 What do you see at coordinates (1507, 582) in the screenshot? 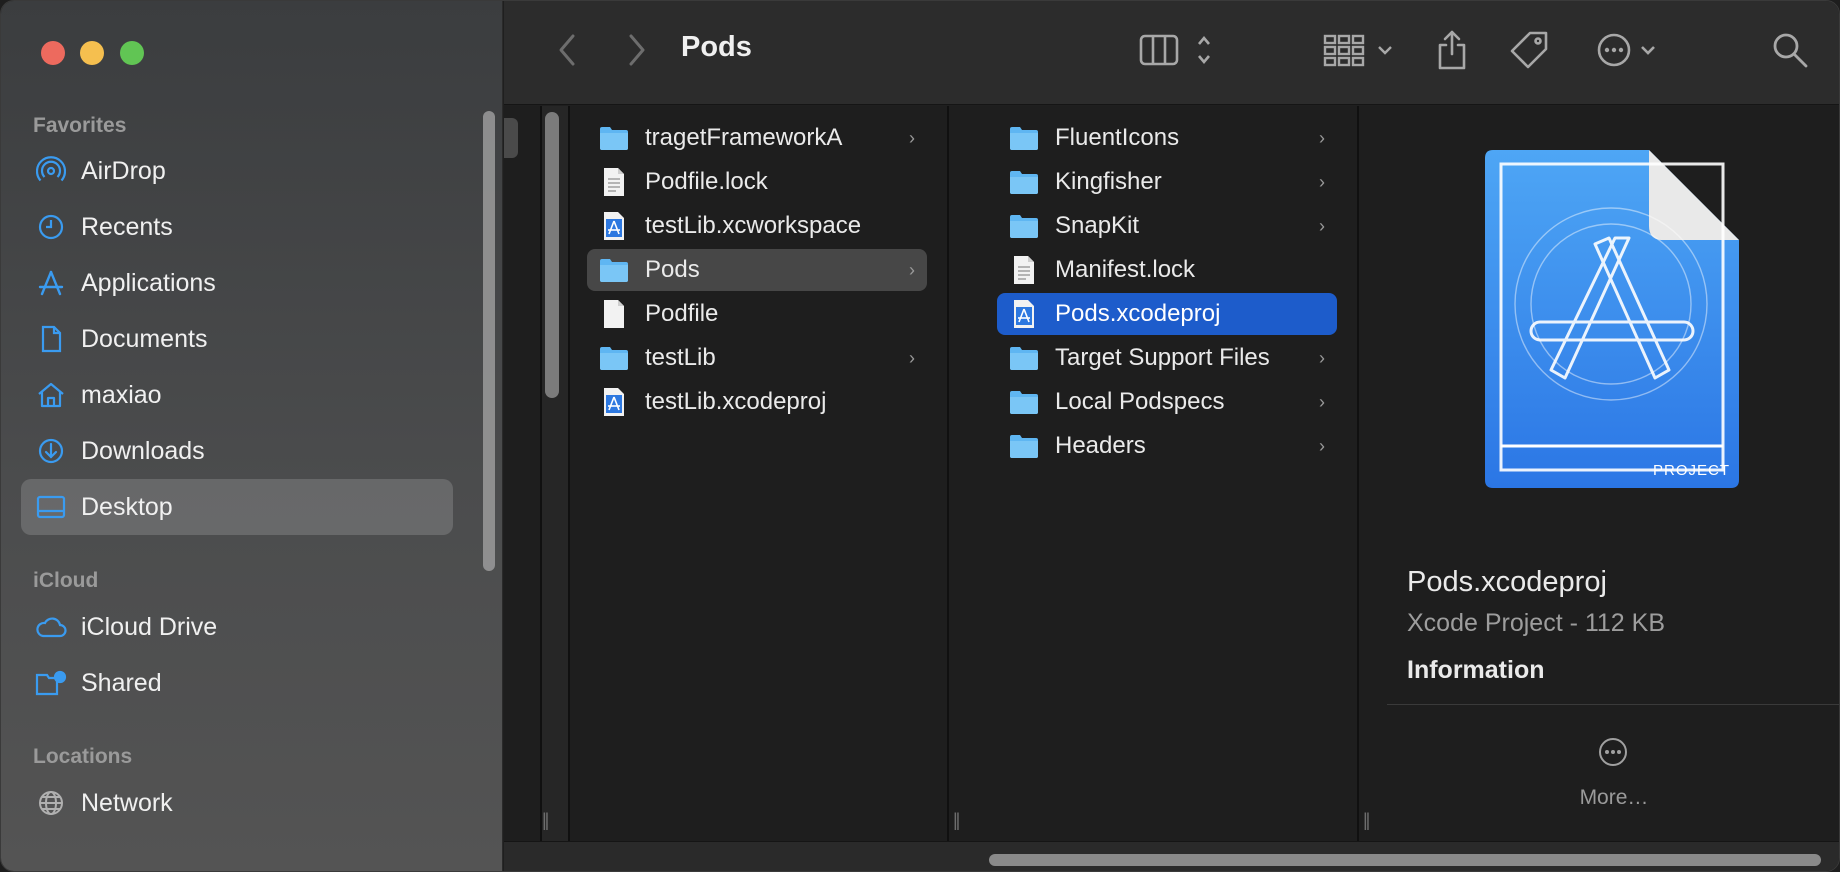
I see `preview-file-name: Pods.xcodeproj` at bounding box center [1507, 582].